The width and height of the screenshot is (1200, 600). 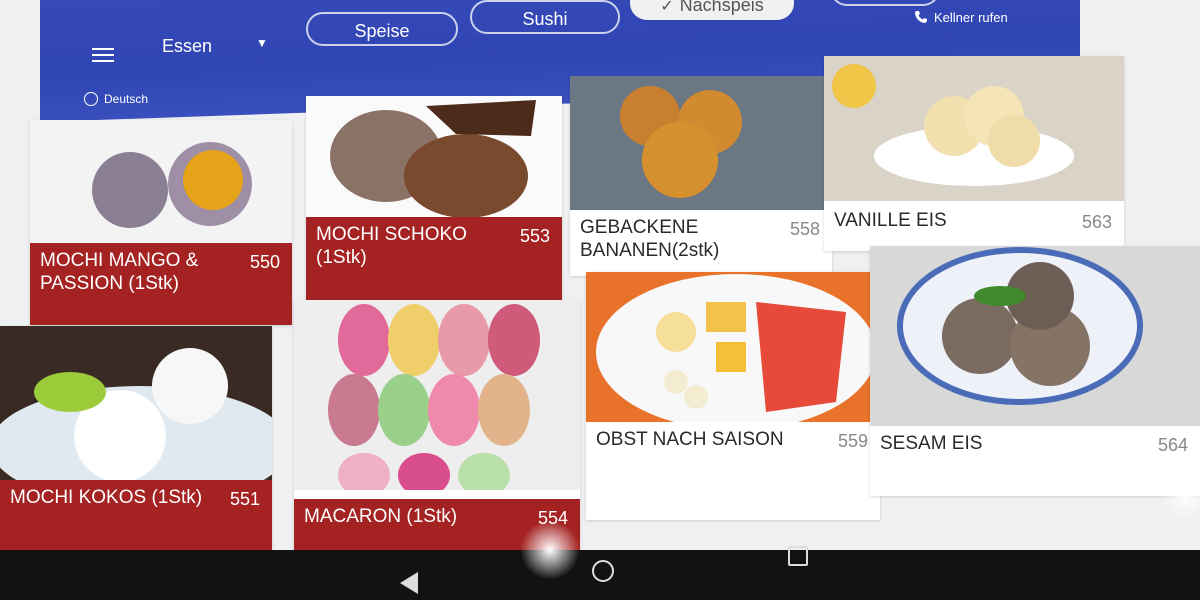 I want to click on menu-item-caption: MOCHI MANGO & PASSION (1Stk) 550, so click(x=161, y=284).